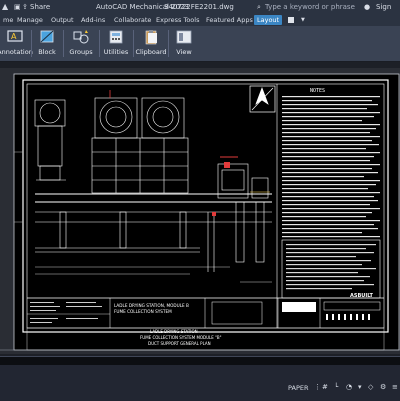  Describe the element at coordinates (25, 7) in the screenshot. I see `share-icon: ⇪` at that location.